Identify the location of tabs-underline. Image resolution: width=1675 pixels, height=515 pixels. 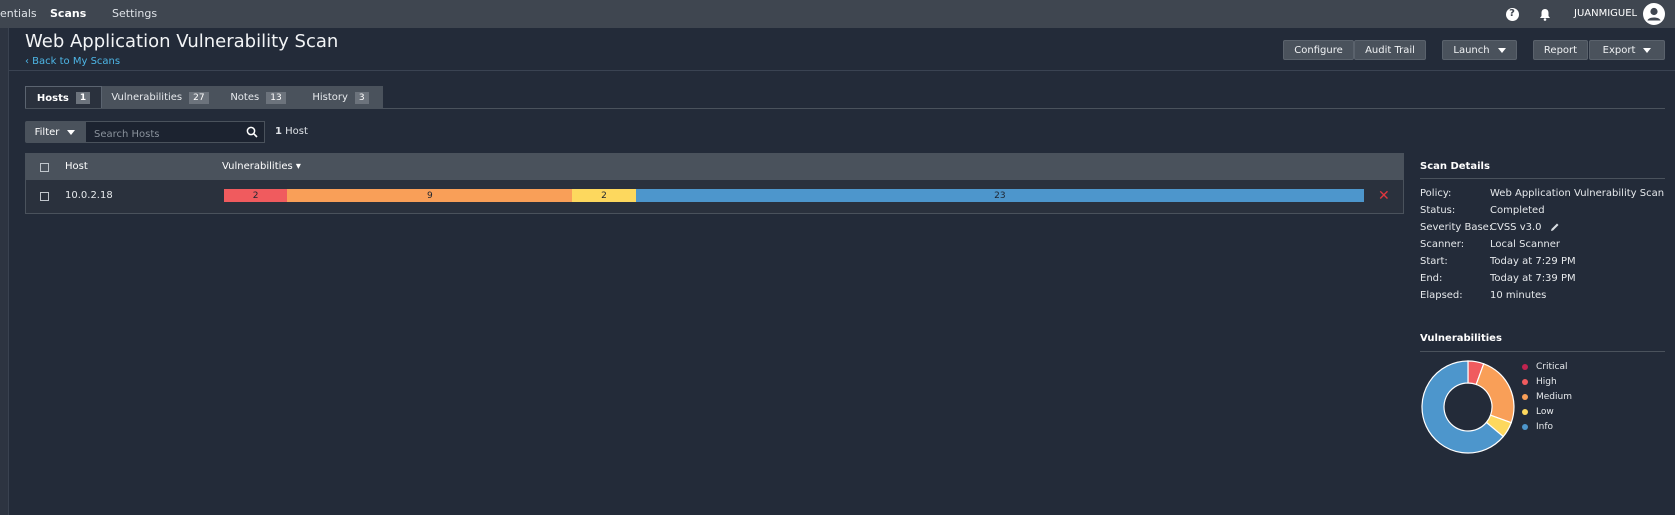
(845, 108).